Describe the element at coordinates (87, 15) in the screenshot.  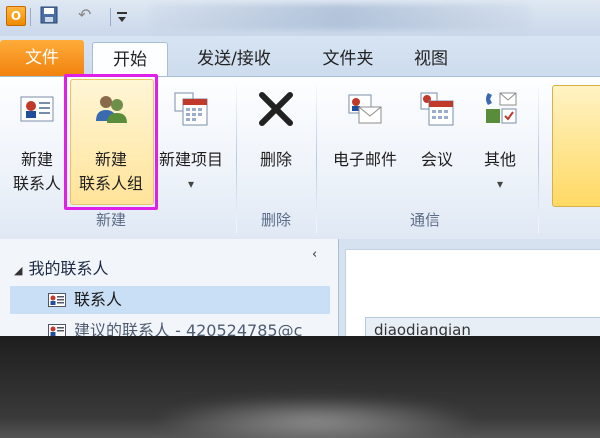
I see `undo-icon: ↶` at that location.